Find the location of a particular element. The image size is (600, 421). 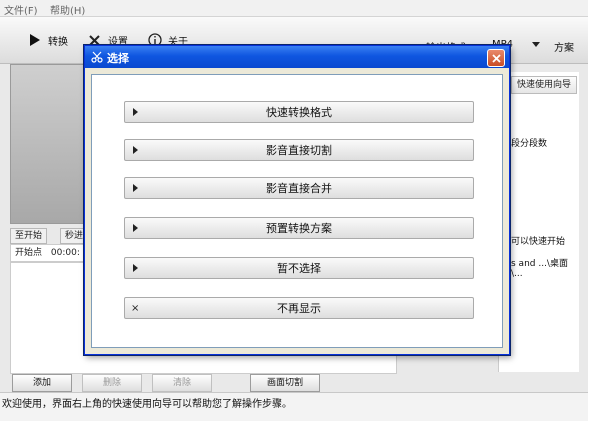

close-button is located at coordinates (496, 58).